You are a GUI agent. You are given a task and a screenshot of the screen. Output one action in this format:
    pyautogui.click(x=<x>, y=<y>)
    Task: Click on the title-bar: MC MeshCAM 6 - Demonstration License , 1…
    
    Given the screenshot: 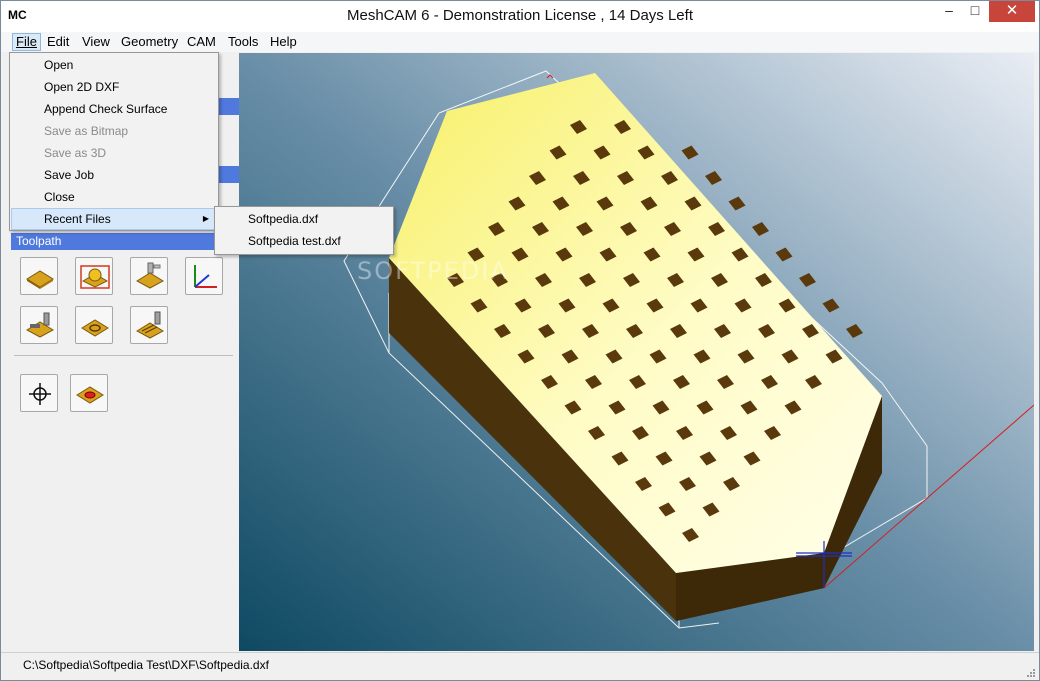 What is the action you would take?
    pyautogui.click(x=520, y=16)
    